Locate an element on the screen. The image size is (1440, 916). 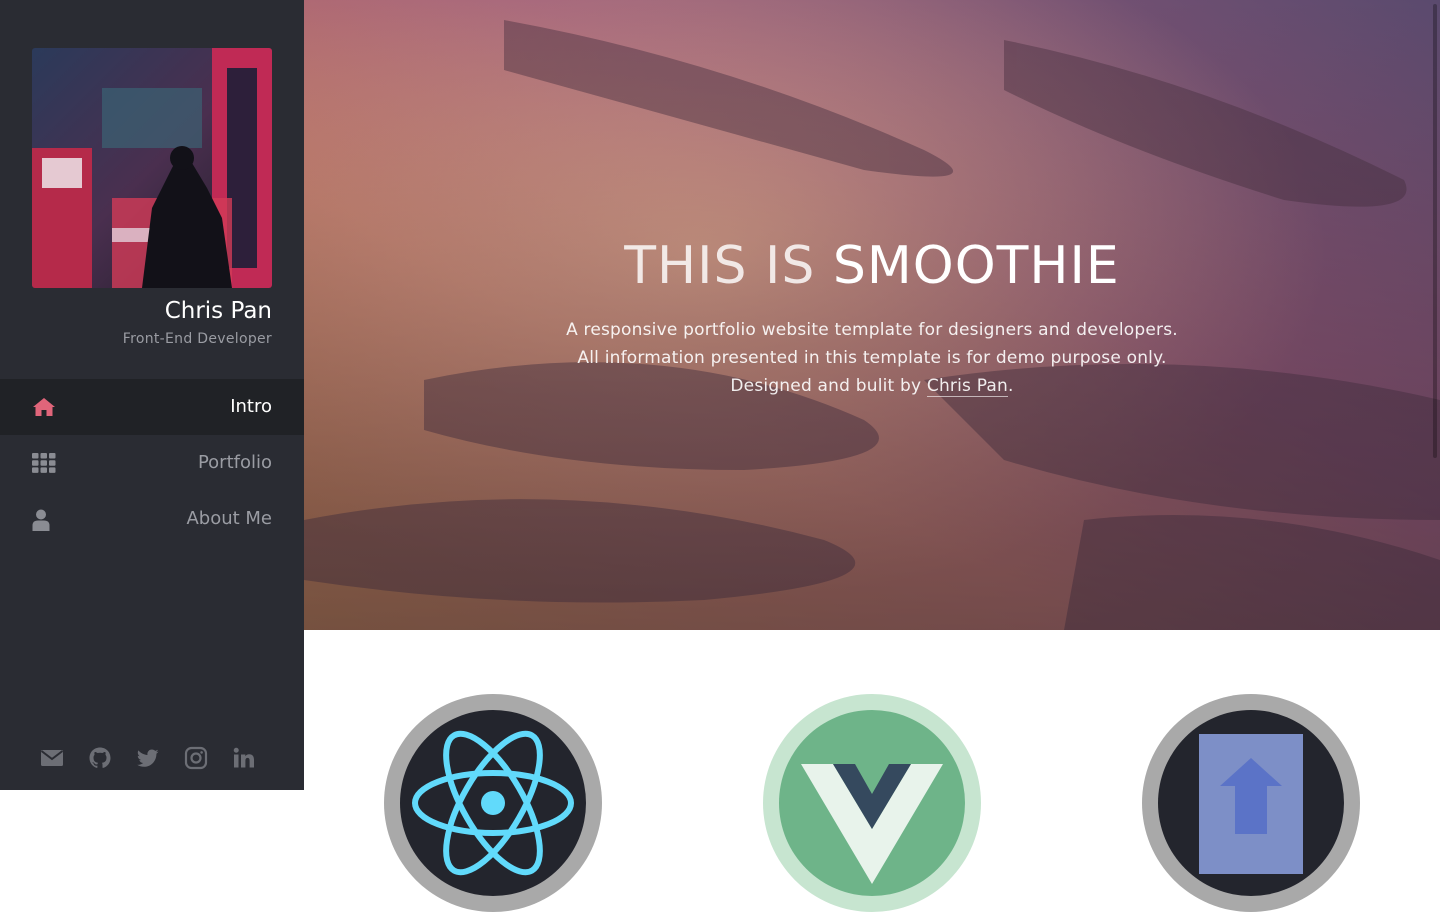
sidebar-nav: Intro Portfolio About Me is located at coordinates (152, 463).